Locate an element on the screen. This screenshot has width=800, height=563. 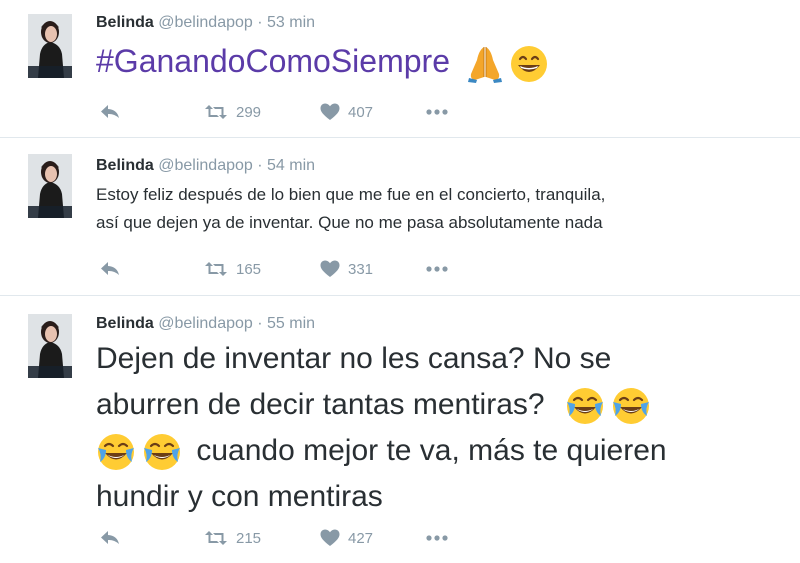
retweet-button: 215 is located at coordinates (232, 538).